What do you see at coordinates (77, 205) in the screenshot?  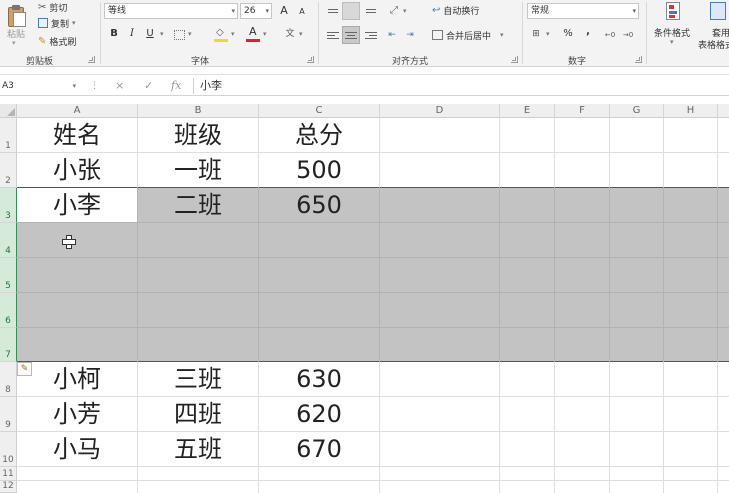 I see `cell-a3: 小李` at bounding box center [77, 205].